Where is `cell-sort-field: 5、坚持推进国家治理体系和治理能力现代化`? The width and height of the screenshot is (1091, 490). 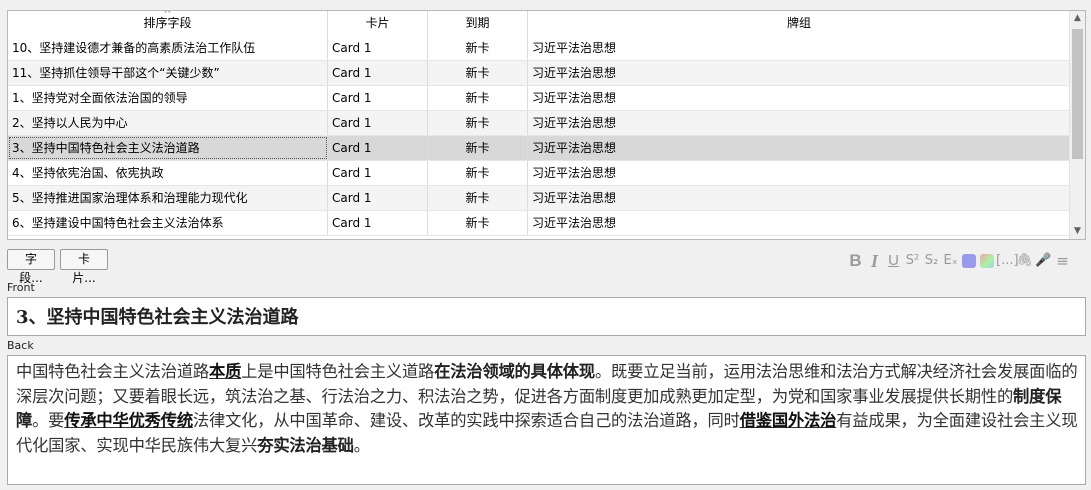
cell-sort-field: 5、坚持推进国家治理体系和治理能力现代化 is located at coordinates (168, 198).